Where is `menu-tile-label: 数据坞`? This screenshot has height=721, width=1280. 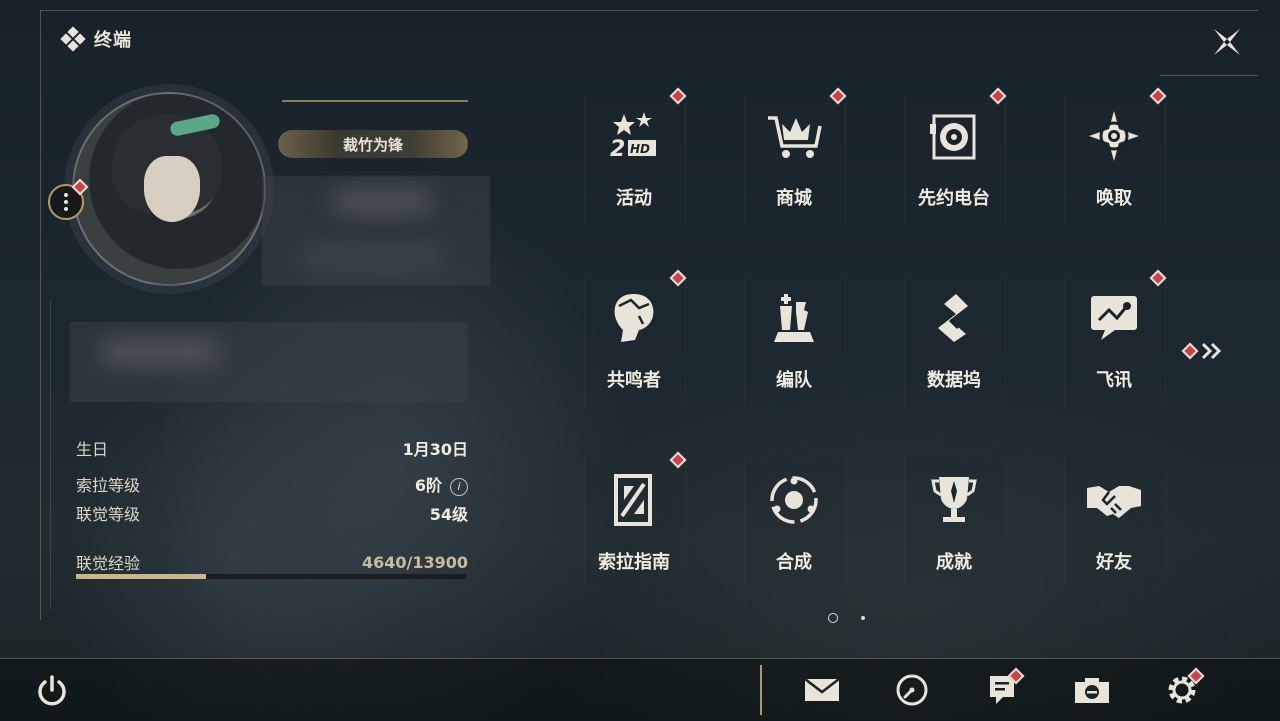
menu-tile-label: 数据坞 is located at coordinates (954, 380).